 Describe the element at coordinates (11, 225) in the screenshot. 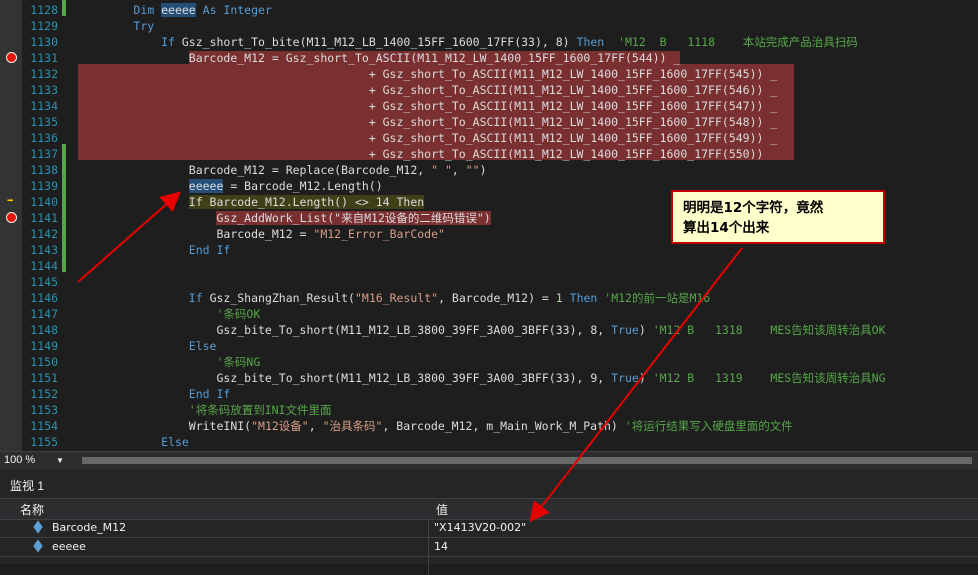

I see `breakpoint-gutter: ➡` at that location.